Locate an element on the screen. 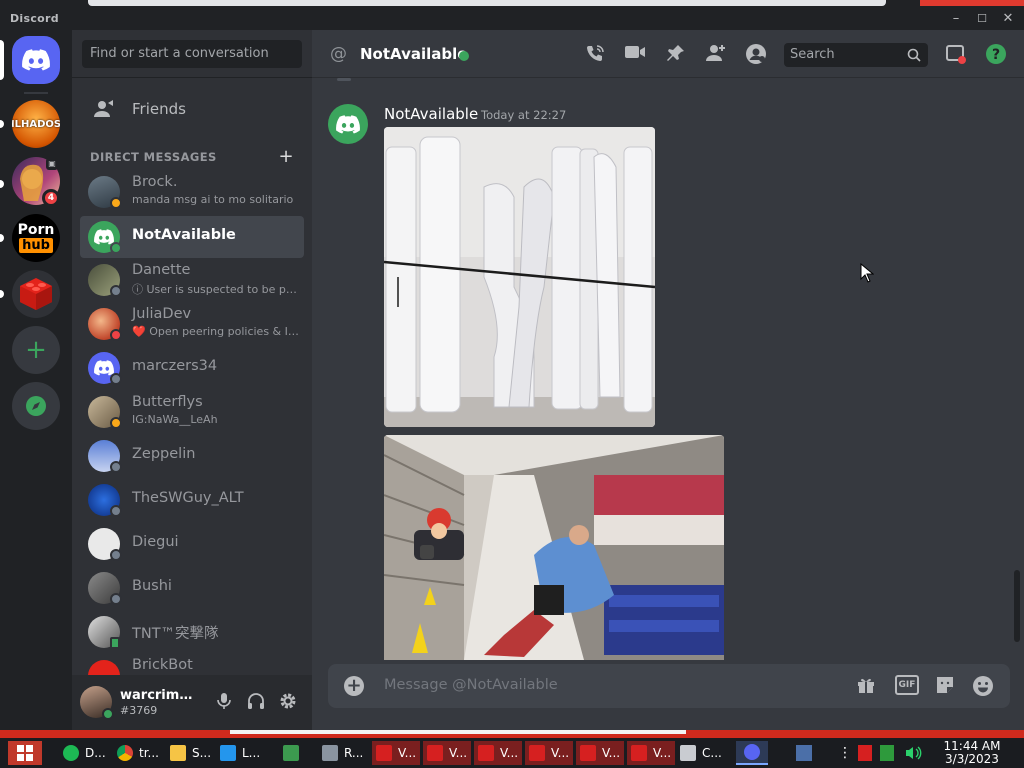 The height and width of the screenshot is (768, 1024). gift-icon is located at coordinates (866, 685).